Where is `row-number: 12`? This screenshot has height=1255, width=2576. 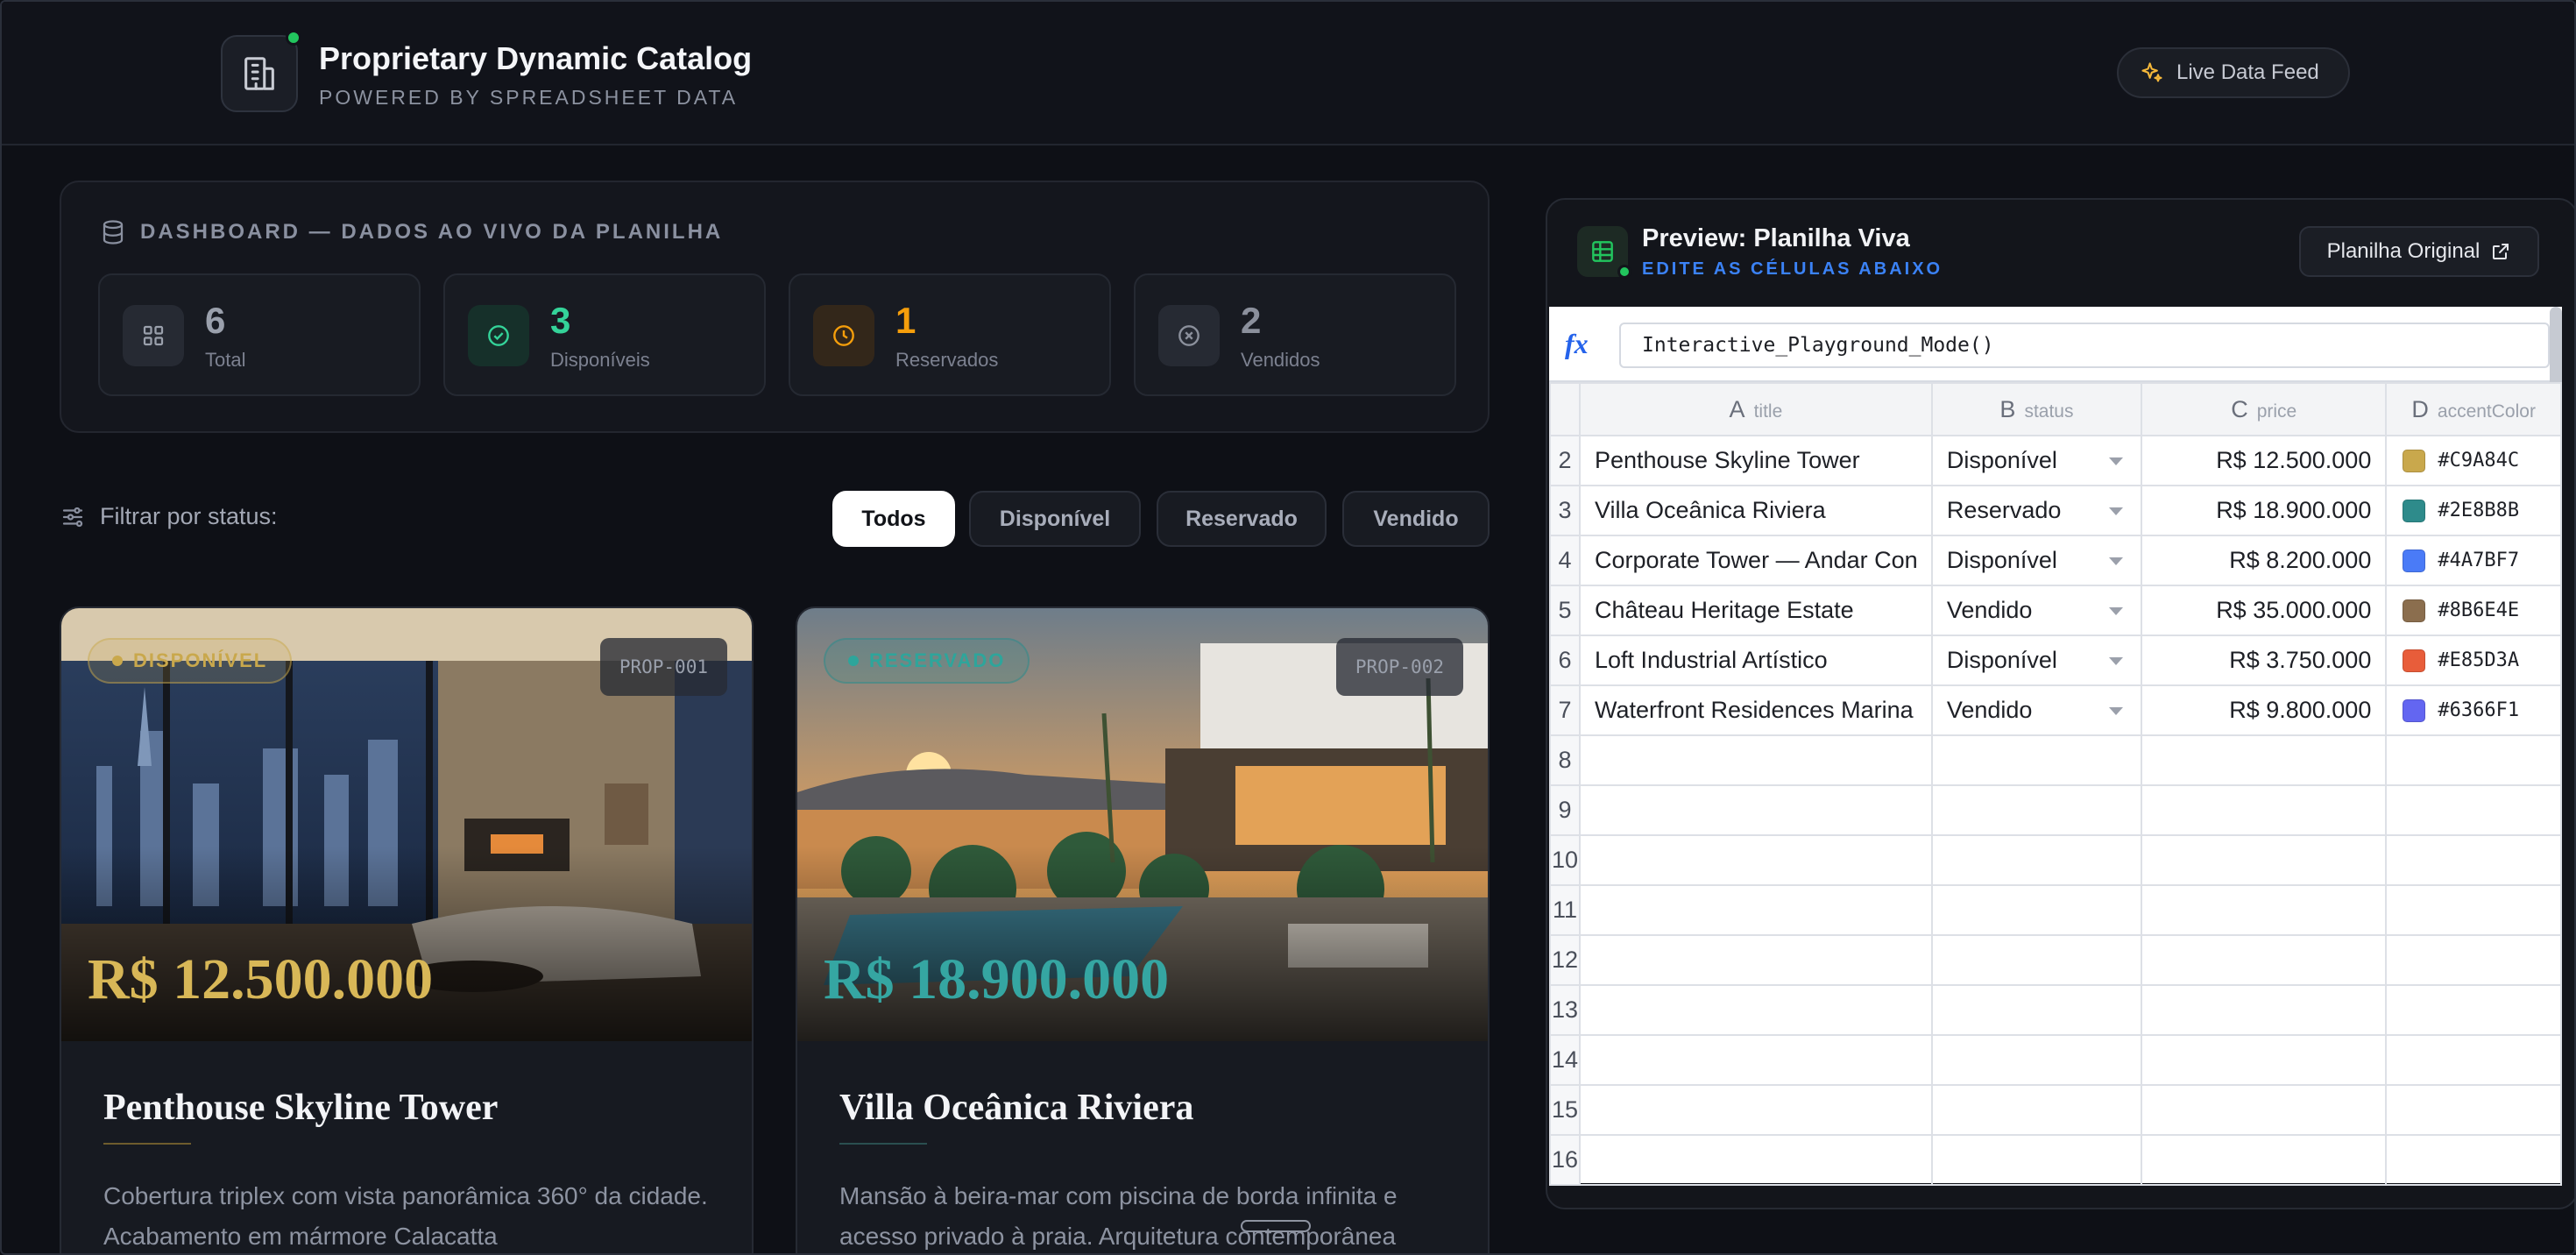 row-number: 12 is located at coordinates (1565, 960).